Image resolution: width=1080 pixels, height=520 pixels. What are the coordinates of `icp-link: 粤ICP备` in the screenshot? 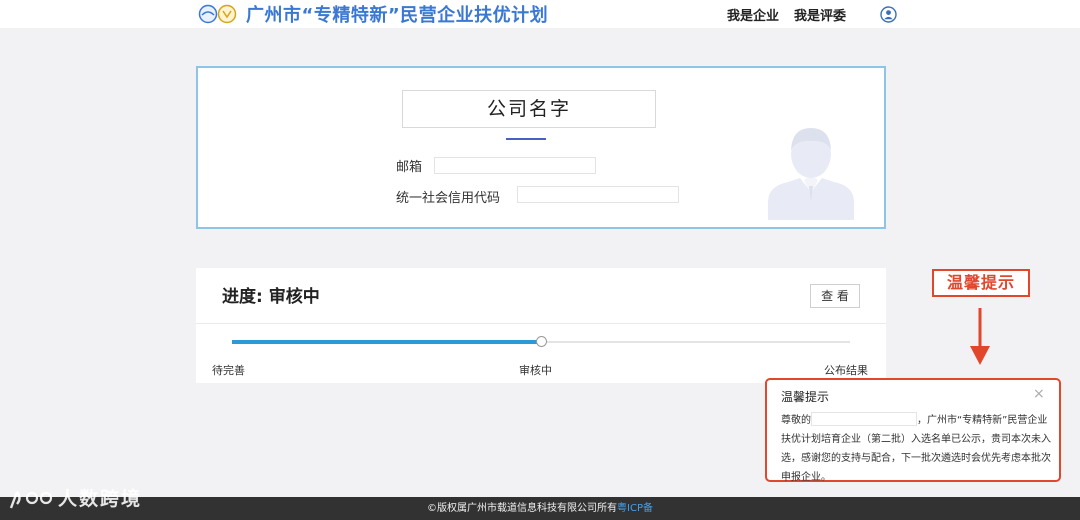 It's located at (635, 508).